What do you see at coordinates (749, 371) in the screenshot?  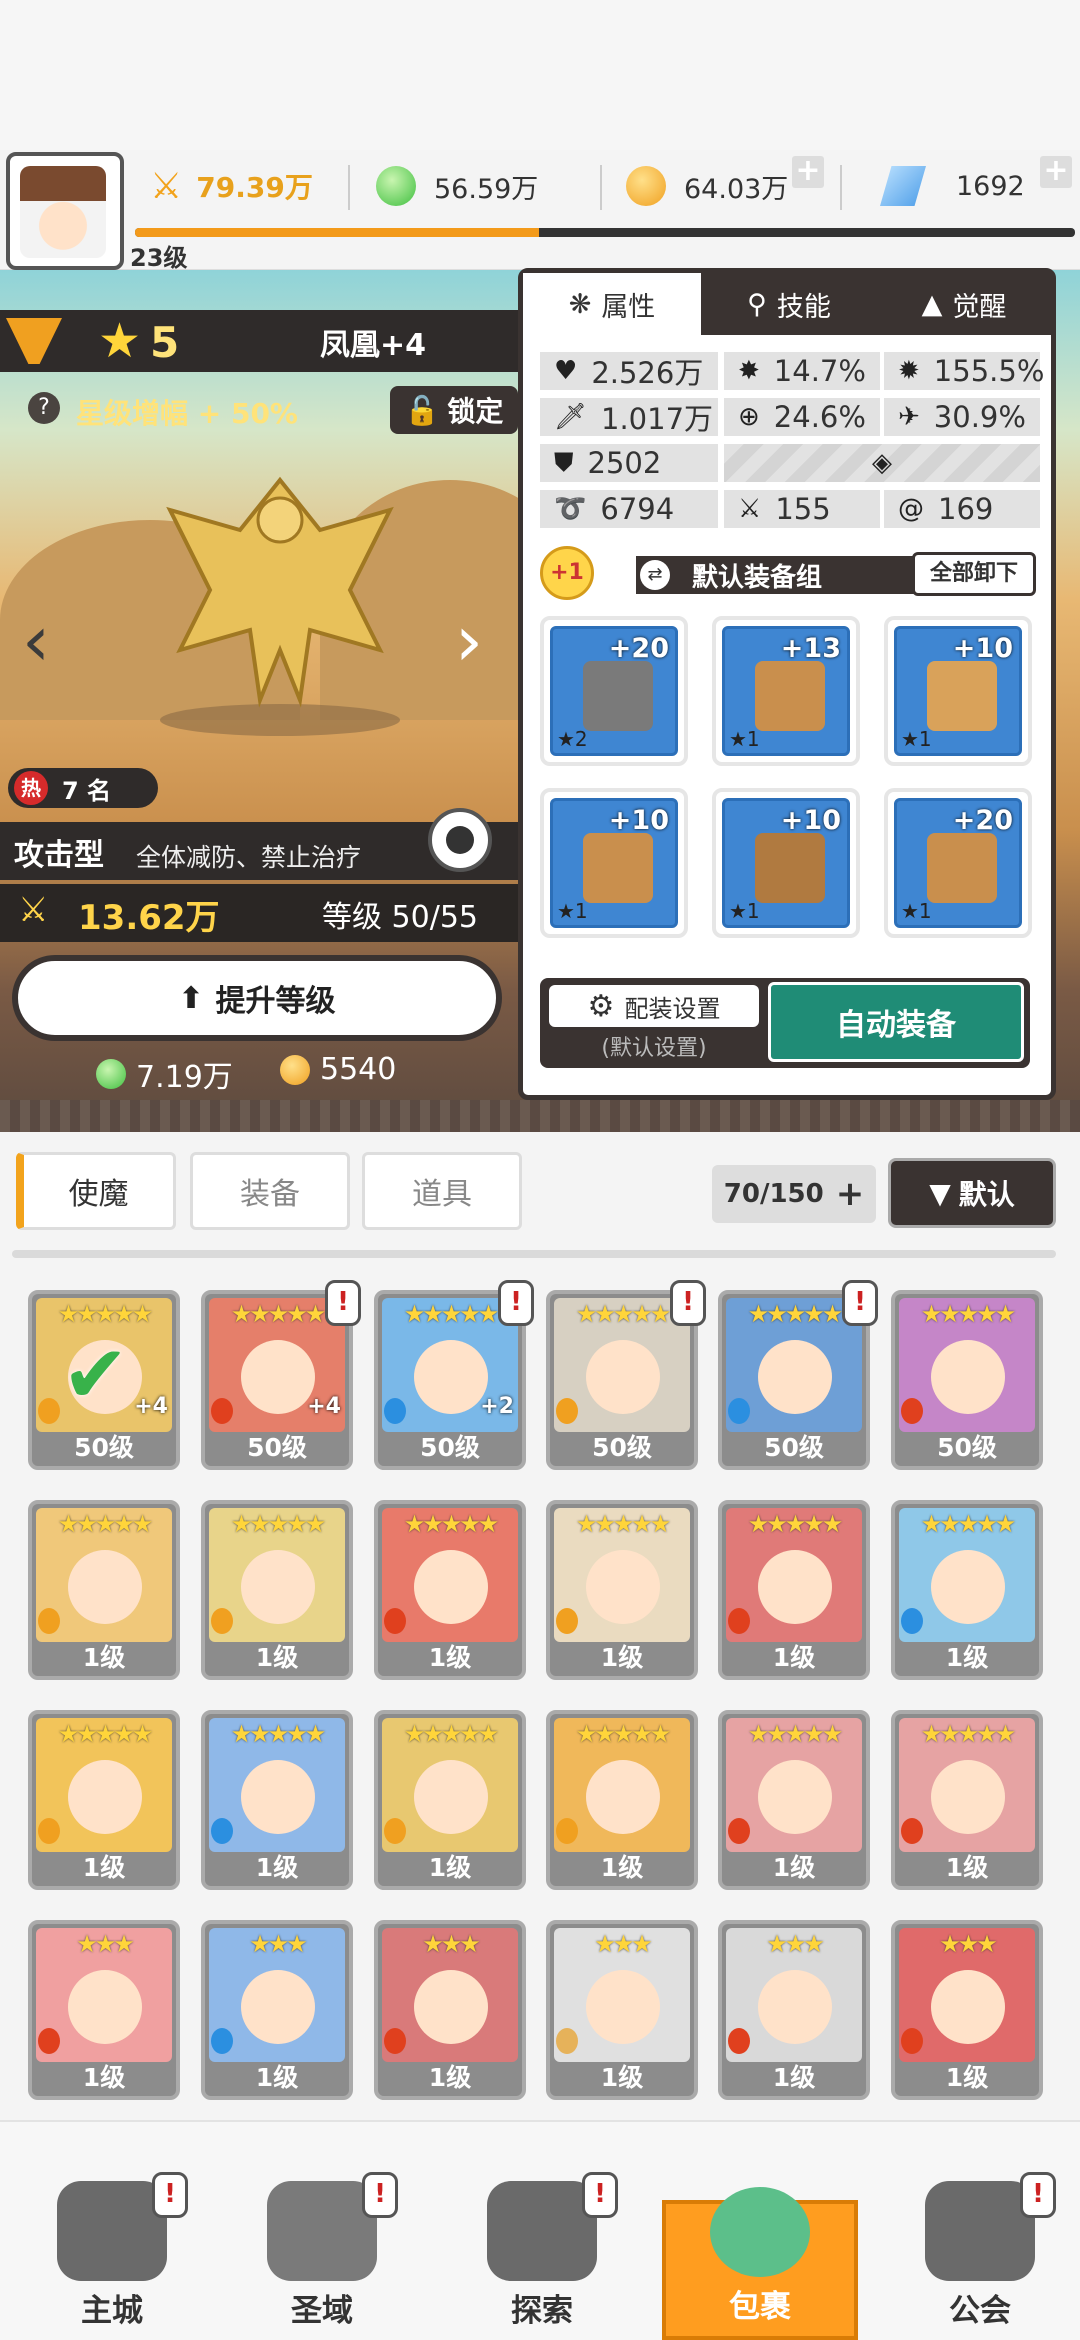 I see `burst-icon: ✸` at bounding box center [749, 371].